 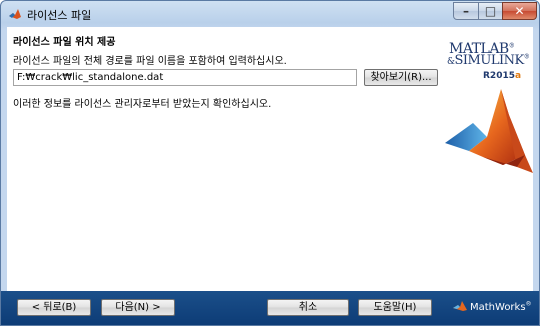 What do you see at coordinates (142, 104) in the screenshot?
I see `note-text: 이러한 정보를 라이선스 관리자로부터 받았는지 확인하십시오.` at bounding box center [142, 104].